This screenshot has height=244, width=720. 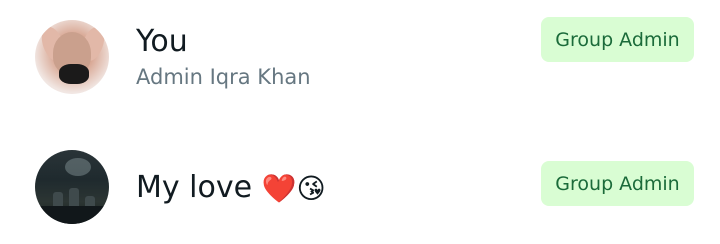 What do you see at coordinates (293, 188) in the screenshot?
I see `heart-kiss-emoji-icon: ❤️😘` at bounding box center [293, 188].